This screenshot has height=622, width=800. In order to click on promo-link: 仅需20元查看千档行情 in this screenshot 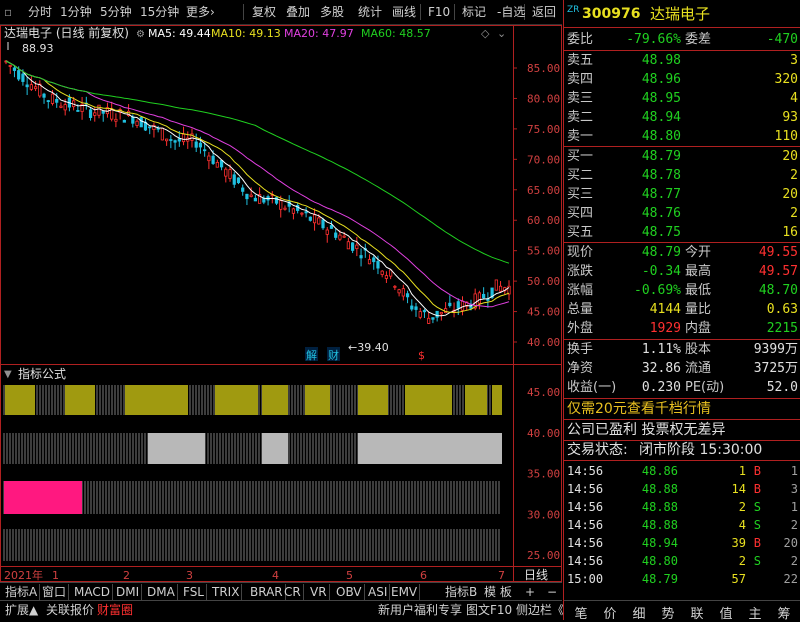, I will do `click(639, 409)`.